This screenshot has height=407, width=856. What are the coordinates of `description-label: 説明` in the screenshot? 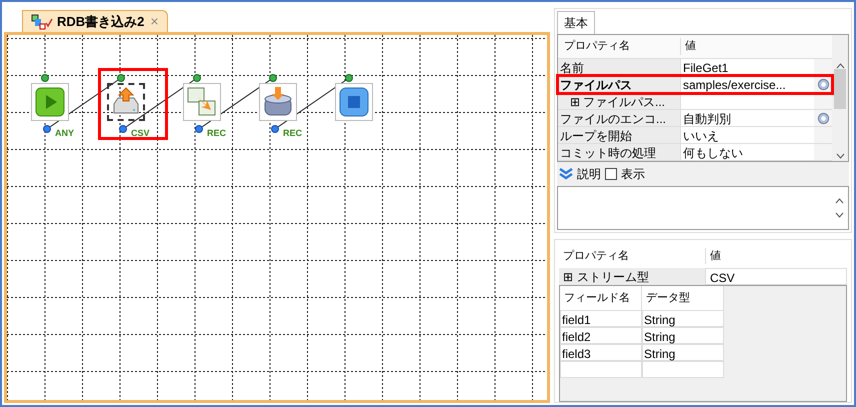 It's located at (589, 174).